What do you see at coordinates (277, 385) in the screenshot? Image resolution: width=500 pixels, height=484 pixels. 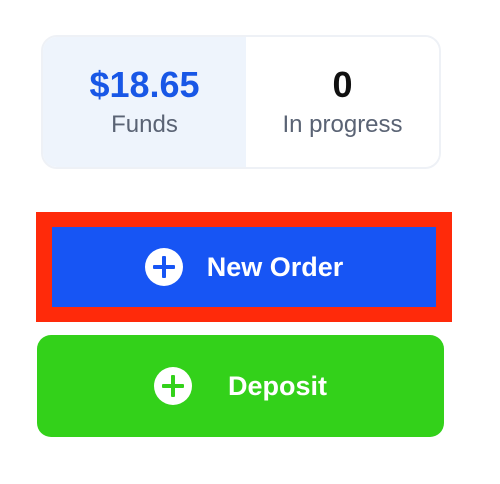 I see `deposit-label: Deposit` at bounding box center [277, 385].